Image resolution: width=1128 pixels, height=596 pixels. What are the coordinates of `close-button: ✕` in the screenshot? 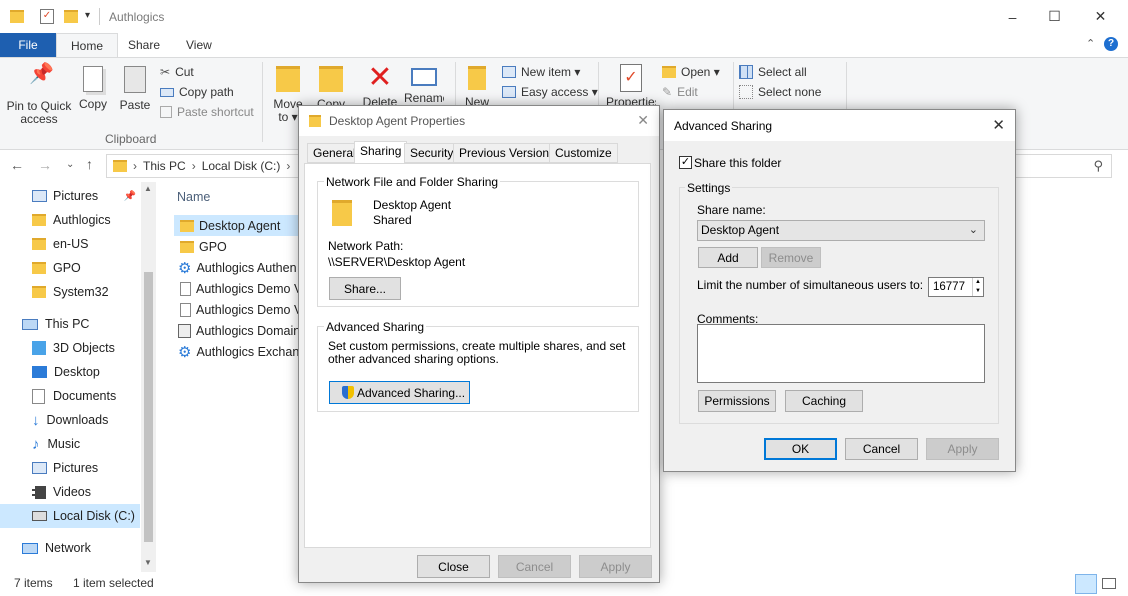 It's located at (1100, 16).